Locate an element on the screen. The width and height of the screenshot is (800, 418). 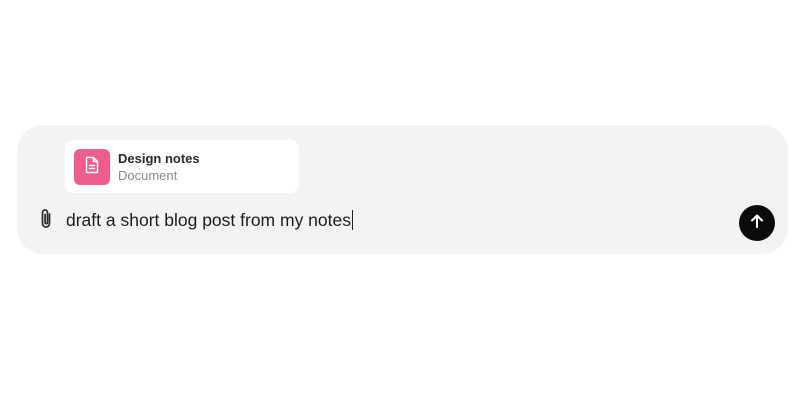
text-caret is located at coordinates (352, 220).